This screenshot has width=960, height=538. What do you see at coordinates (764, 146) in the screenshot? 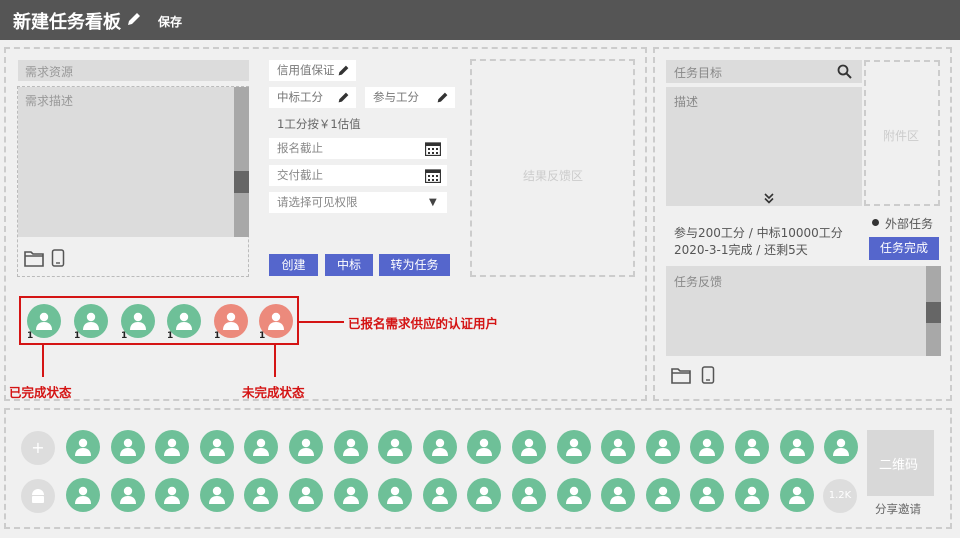
I see `desc-textarea-right: 描述` at bounding box center [764, 146].